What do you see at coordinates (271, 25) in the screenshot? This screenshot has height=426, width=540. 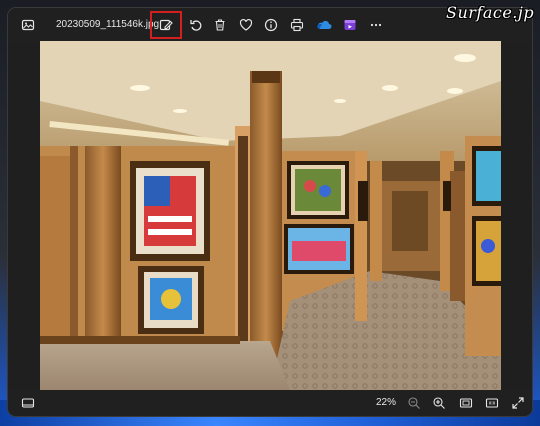 I see `info-icon` at bounding box center [271, 25].